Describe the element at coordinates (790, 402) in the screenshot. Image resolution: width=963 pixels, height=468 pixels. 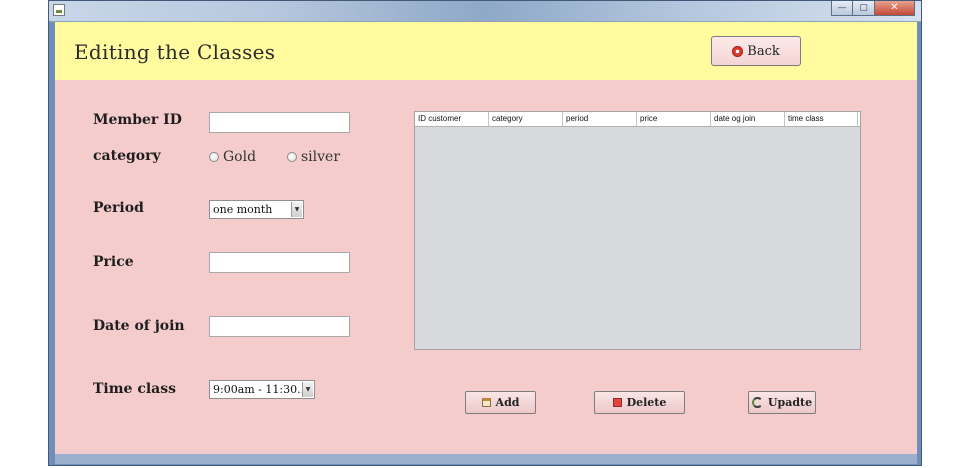
I see `update-button-label: Upadte` at that location.